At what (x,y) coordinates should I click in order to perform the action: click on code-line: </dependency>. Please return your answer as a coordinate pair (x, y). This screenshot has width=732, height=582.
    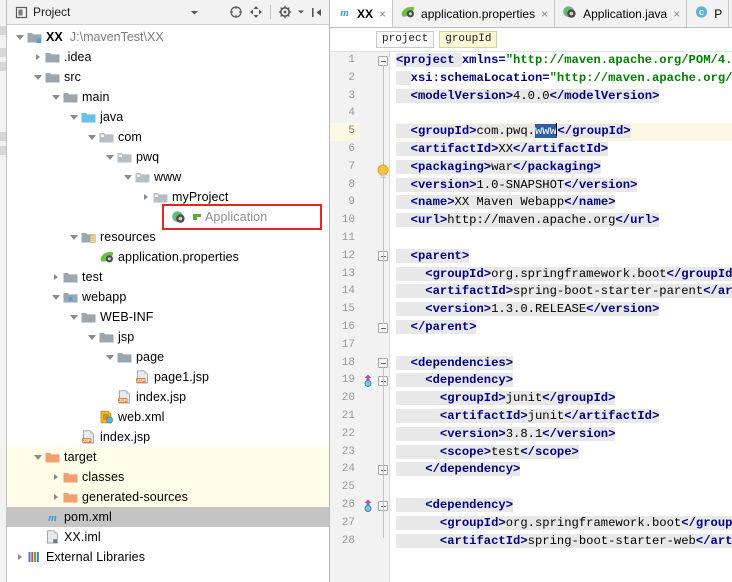
    Looking at the image, I should click on (564, 470).